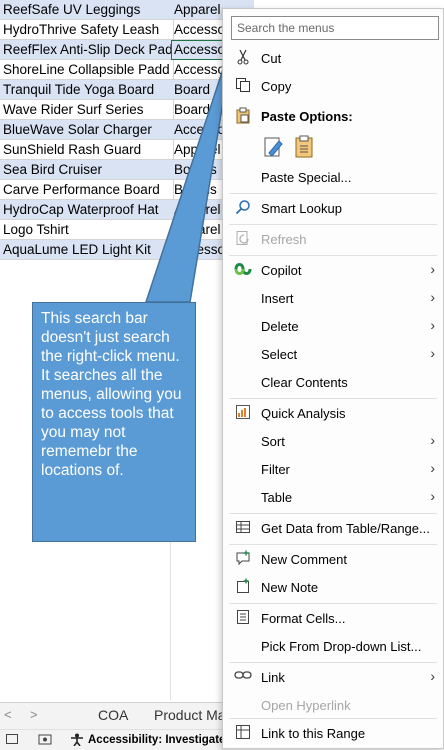  What do you see at coordinates (8, 714) in the screenshot?
I see `tab-scroll-left-icon: <` at bounding box center [8, 714].